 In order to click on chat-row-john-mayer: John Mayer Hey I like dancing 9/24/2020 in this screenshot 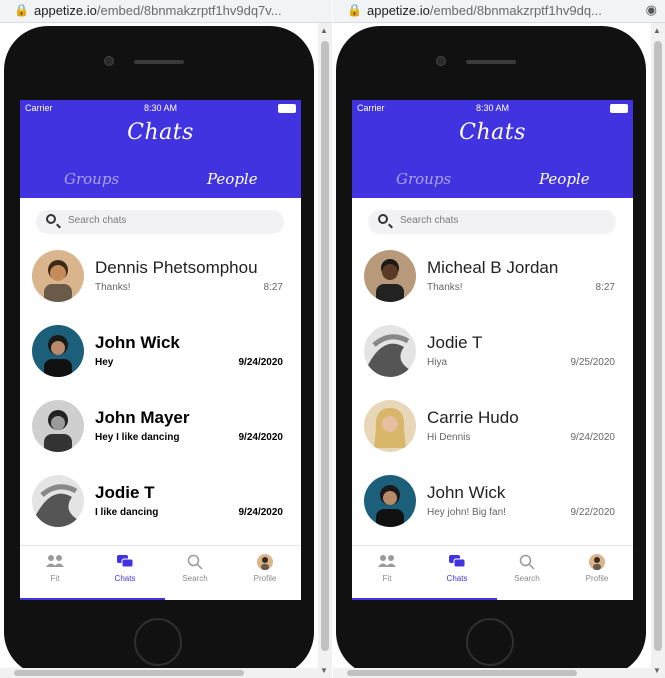, I will do `click(160, 431)`.